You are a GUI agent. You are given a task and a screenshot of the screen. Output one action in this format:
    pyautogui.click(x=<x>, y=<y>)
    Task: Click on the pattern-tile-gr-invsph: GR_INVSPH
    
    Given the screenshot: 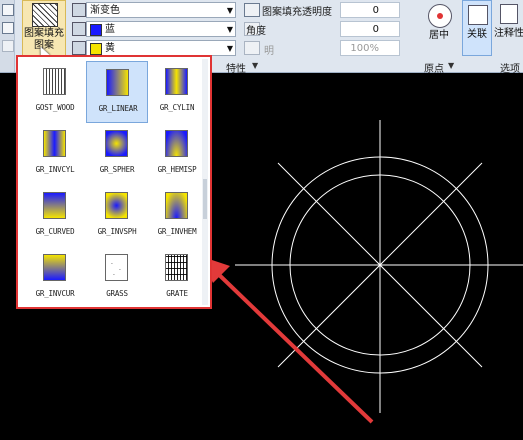 What is the action you would take?
    pyautogui.click(x=117, y=216)
    